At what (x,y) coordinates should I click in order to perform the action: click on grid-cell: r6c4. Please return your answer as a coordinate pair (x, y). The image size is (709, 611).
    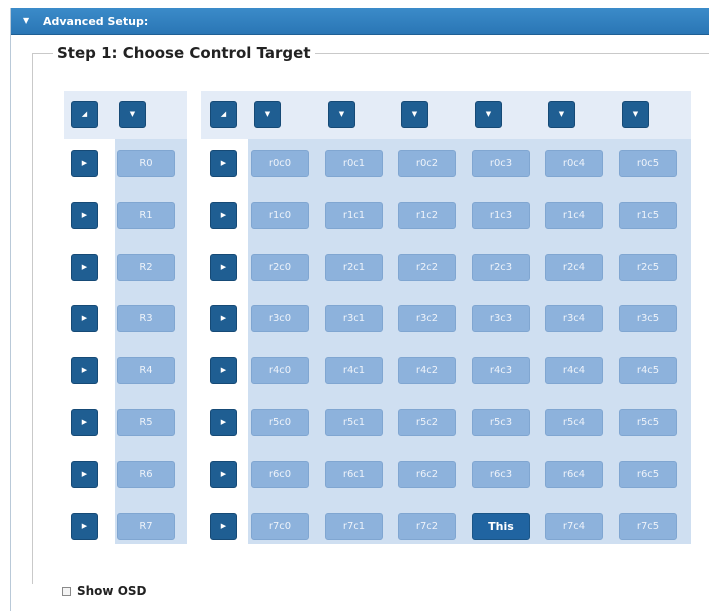
    Looking at the image, I should click on (574, 474).